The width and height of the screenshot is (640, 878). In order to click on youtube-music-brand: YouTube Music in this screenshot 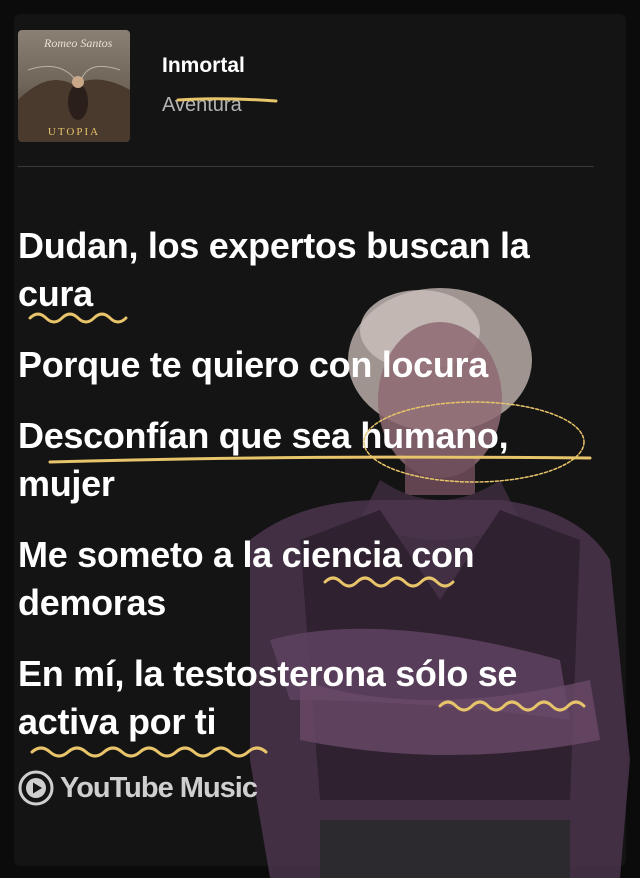, I will do `click(138, 788)`.